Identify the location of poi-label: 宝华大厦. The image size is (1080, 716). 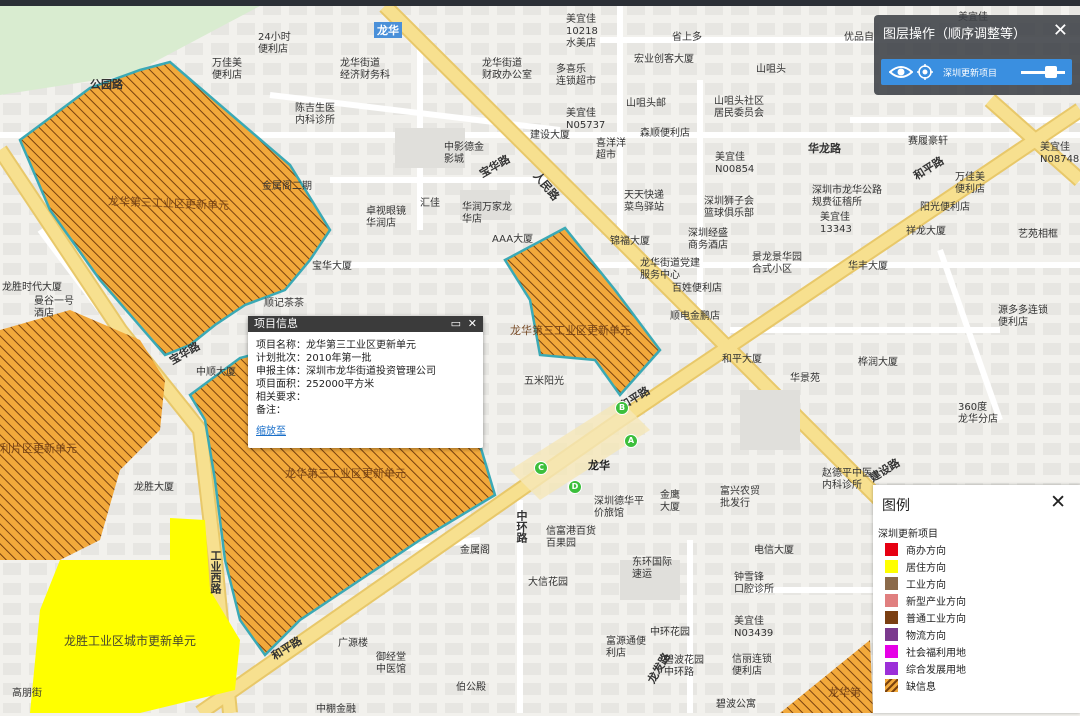
(332, 267).